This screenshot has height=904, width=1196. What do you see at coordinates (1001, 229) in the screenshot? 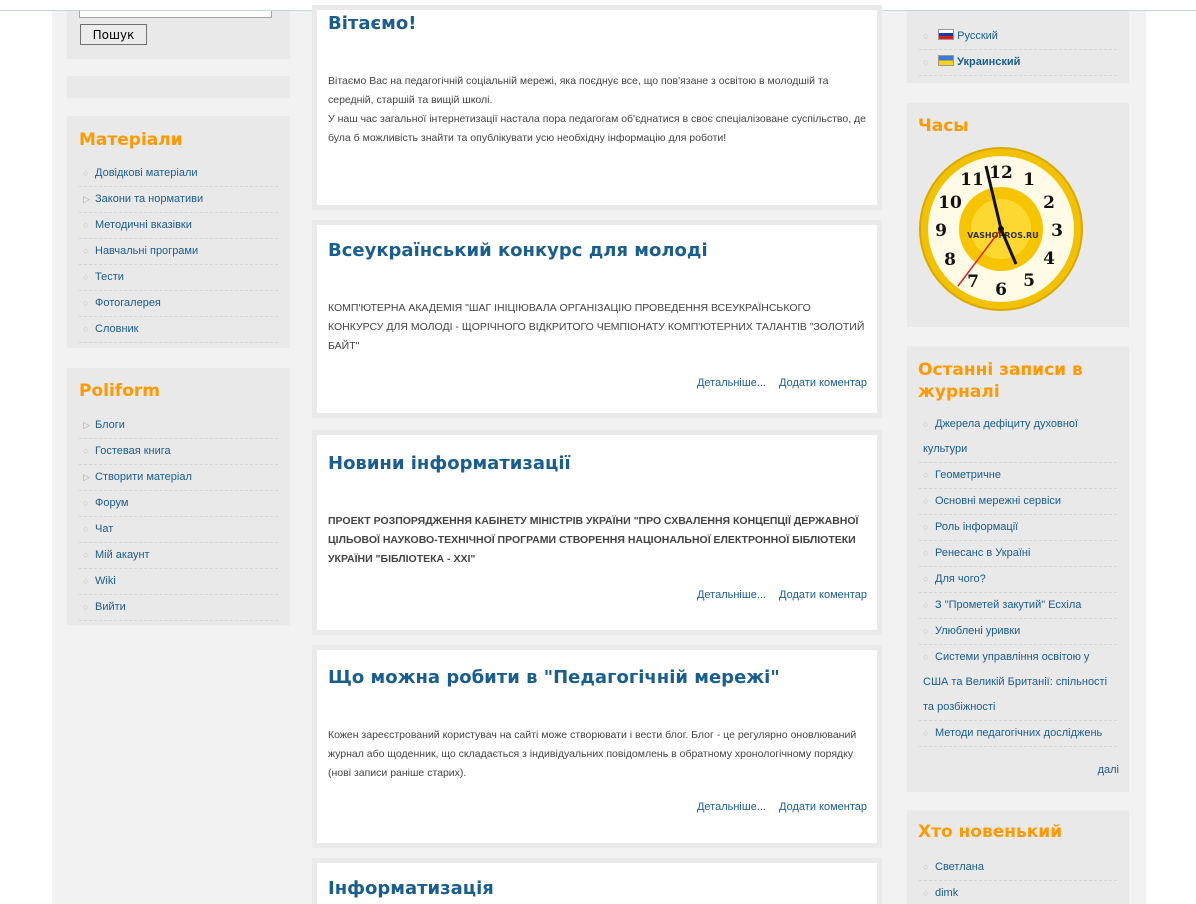
I see `clock-icon: 12 1 2 3 4 5 6 7 8 9 10 11 VASHOPROS.RU` at bounding box center [1001, 229].